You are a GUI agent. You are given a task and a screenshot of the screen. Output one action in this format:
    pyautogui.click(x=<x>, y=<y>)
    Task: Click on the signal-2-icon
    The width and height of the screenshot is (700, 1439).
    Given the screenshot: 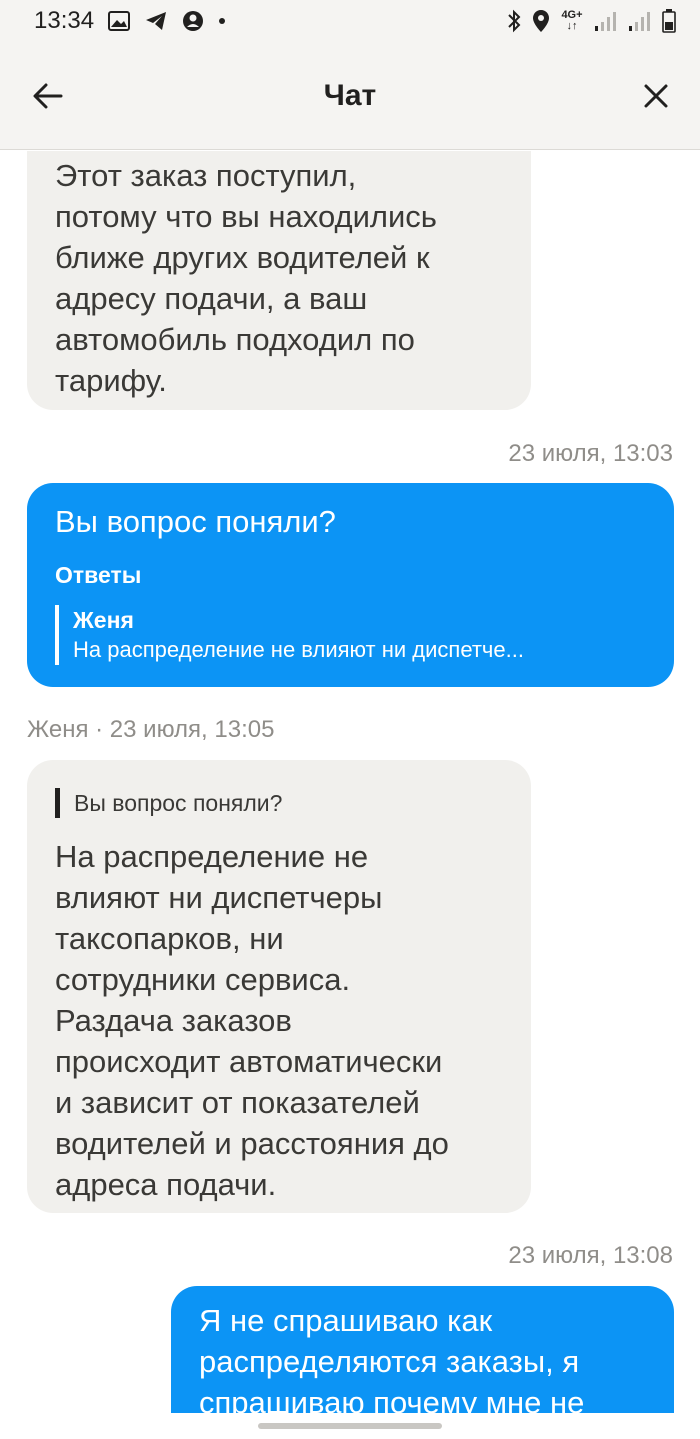 What is the action you would take?
    pyautogui.click(x=640, y=21)
    